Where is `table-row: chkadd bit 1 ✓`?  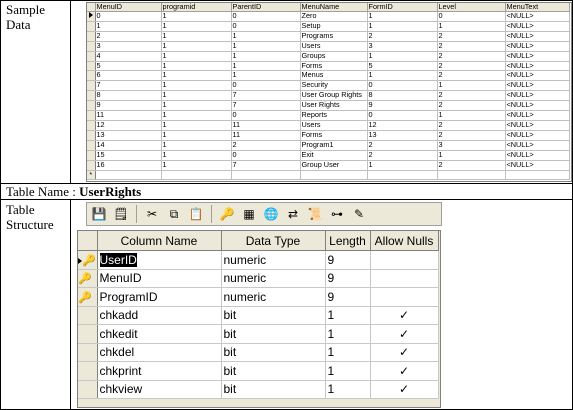
table-row: chkadd bit 1 ✓ is located at coordinates (258, 315).